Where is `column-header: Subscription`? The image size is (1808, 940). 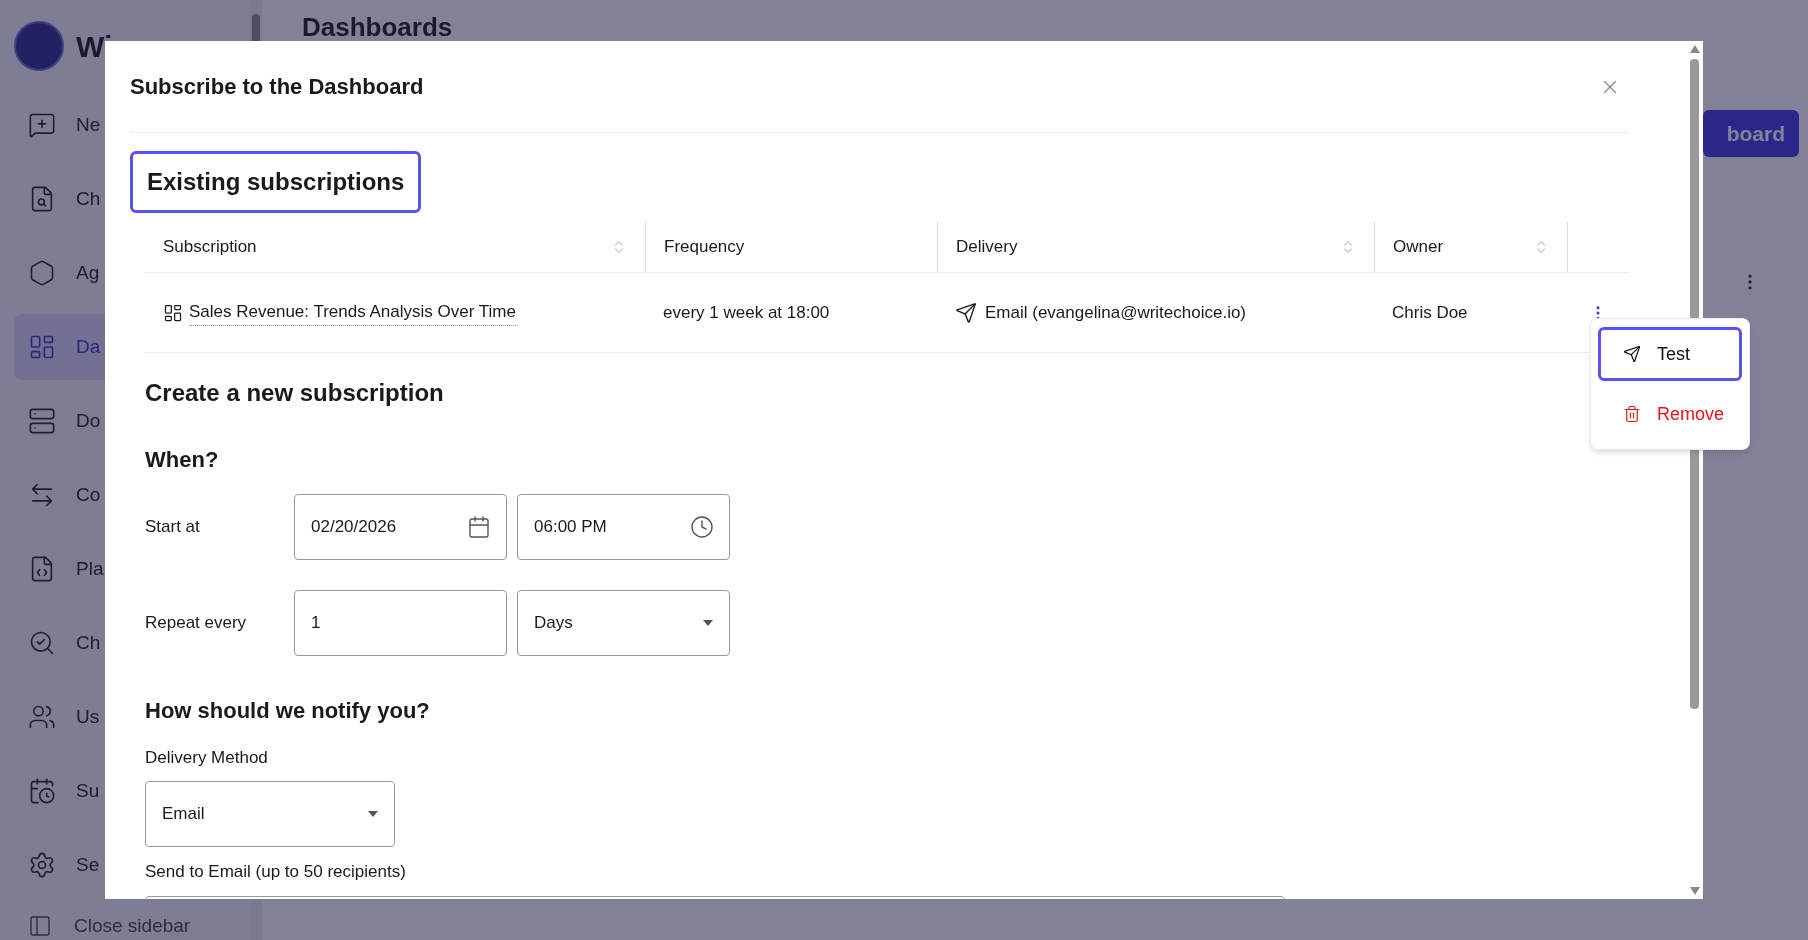
column-header: Subscription is located at coordinates (210, 246).